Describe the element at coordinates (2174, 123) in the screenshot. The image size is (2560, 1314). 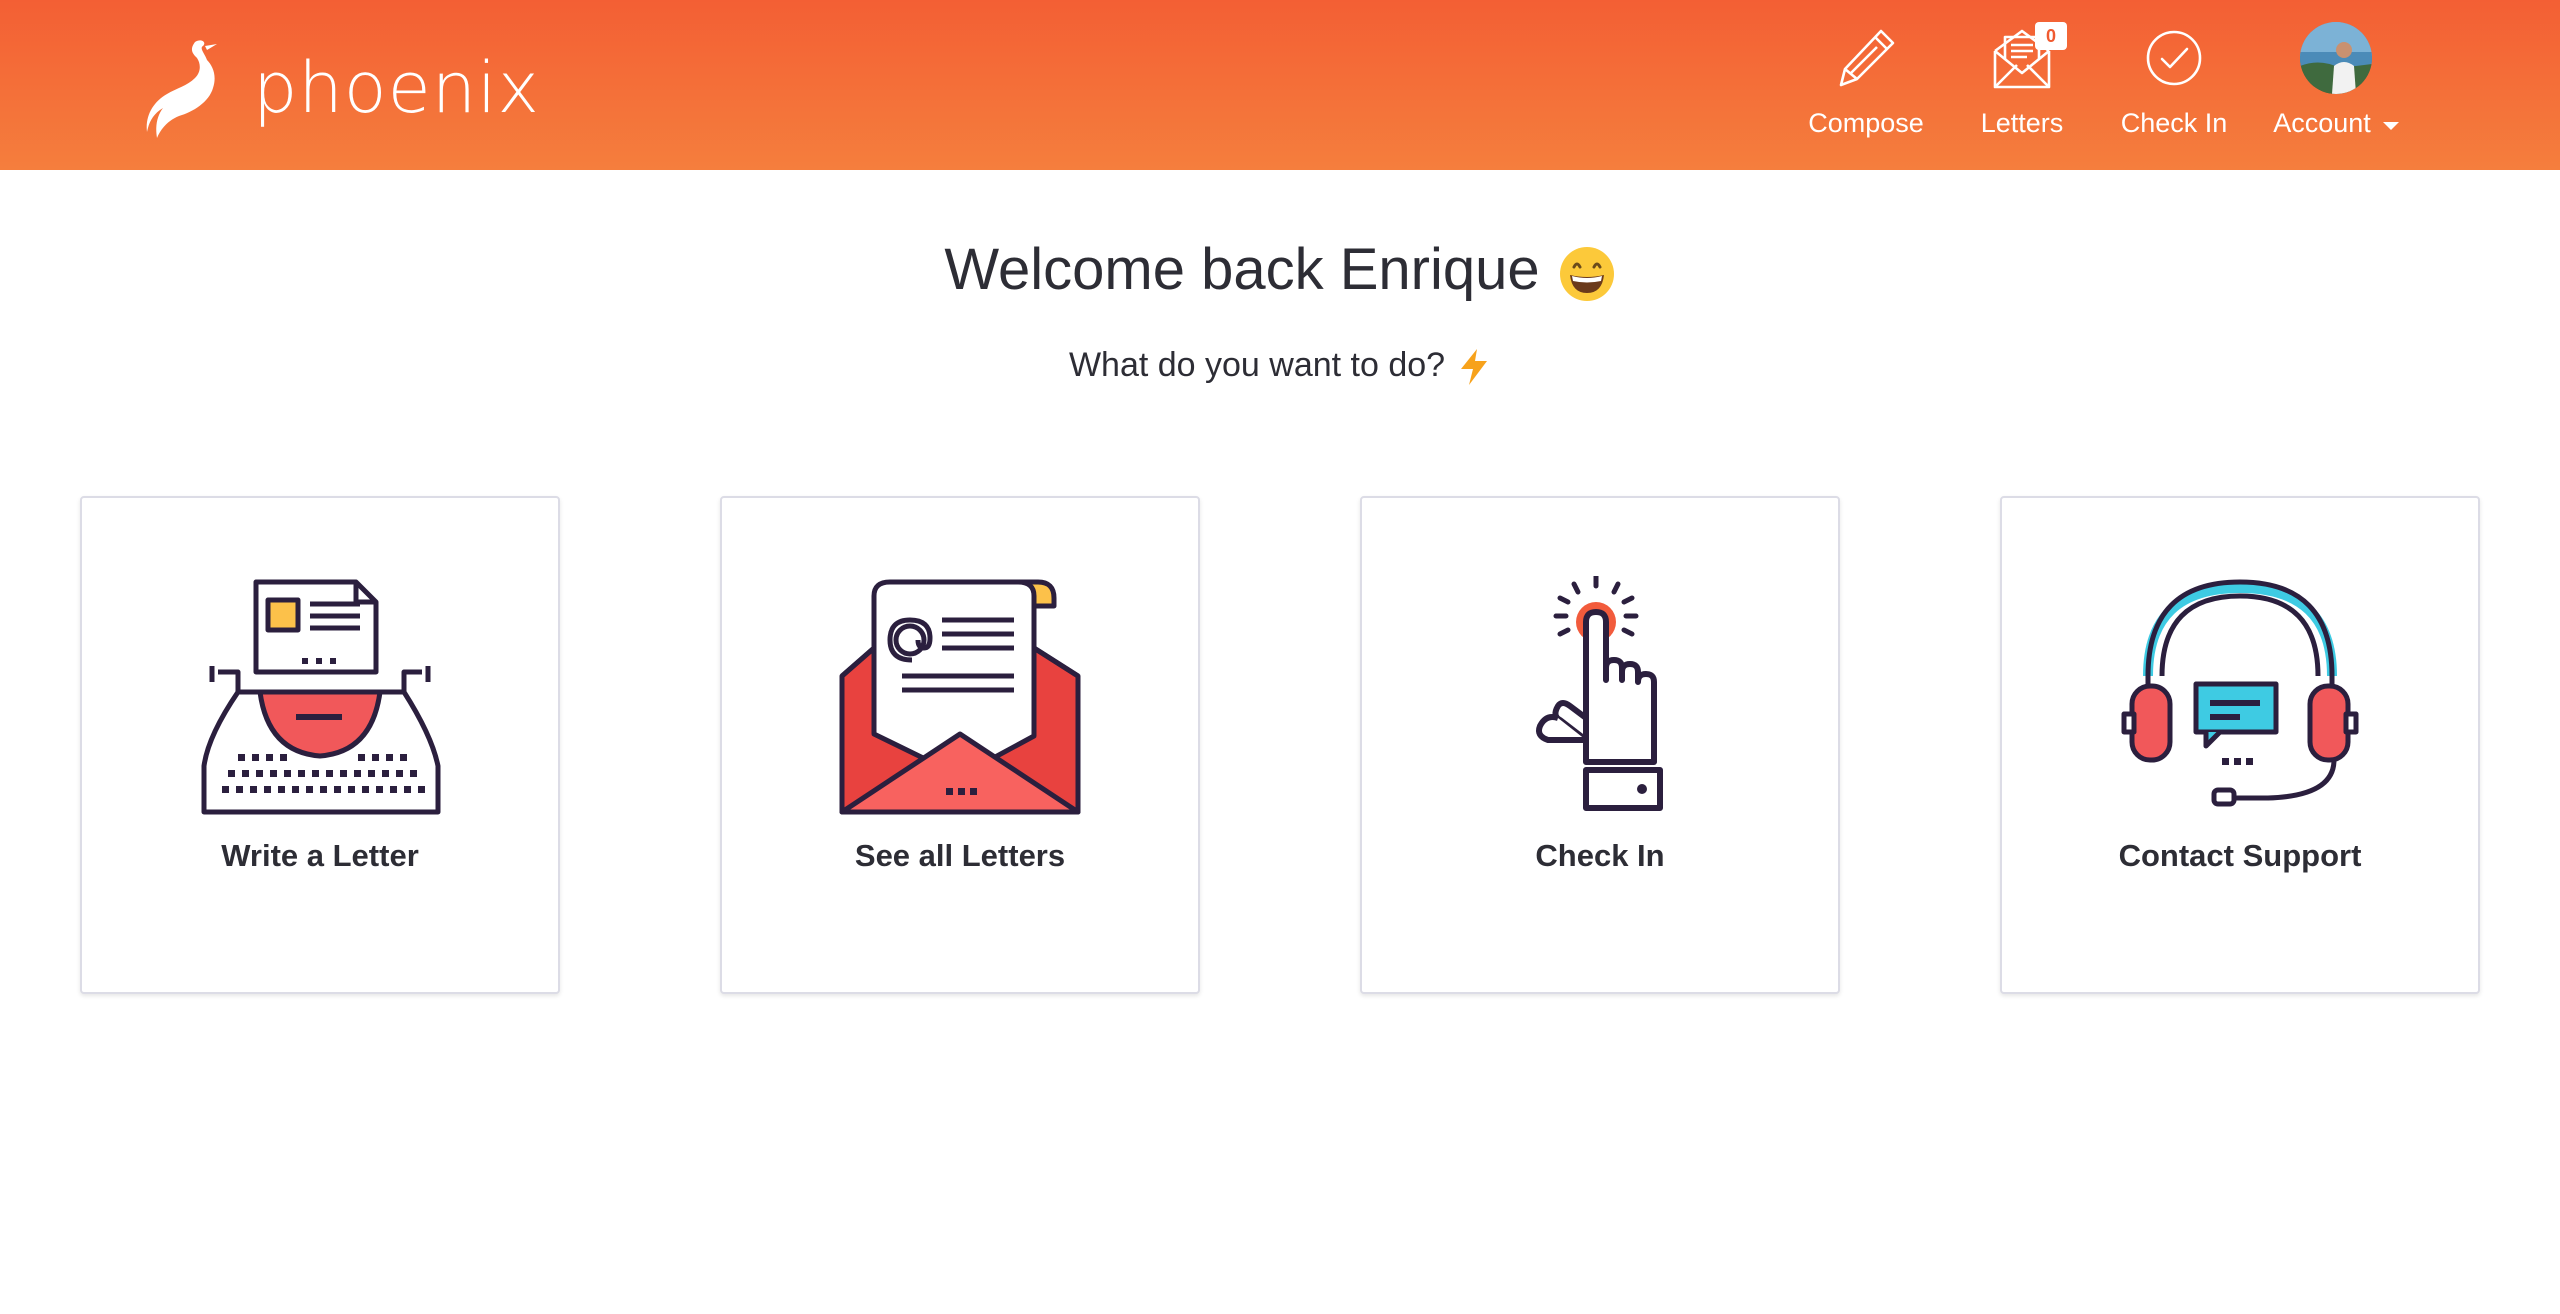
I see `nav-checkin-label: Check In` at that location.